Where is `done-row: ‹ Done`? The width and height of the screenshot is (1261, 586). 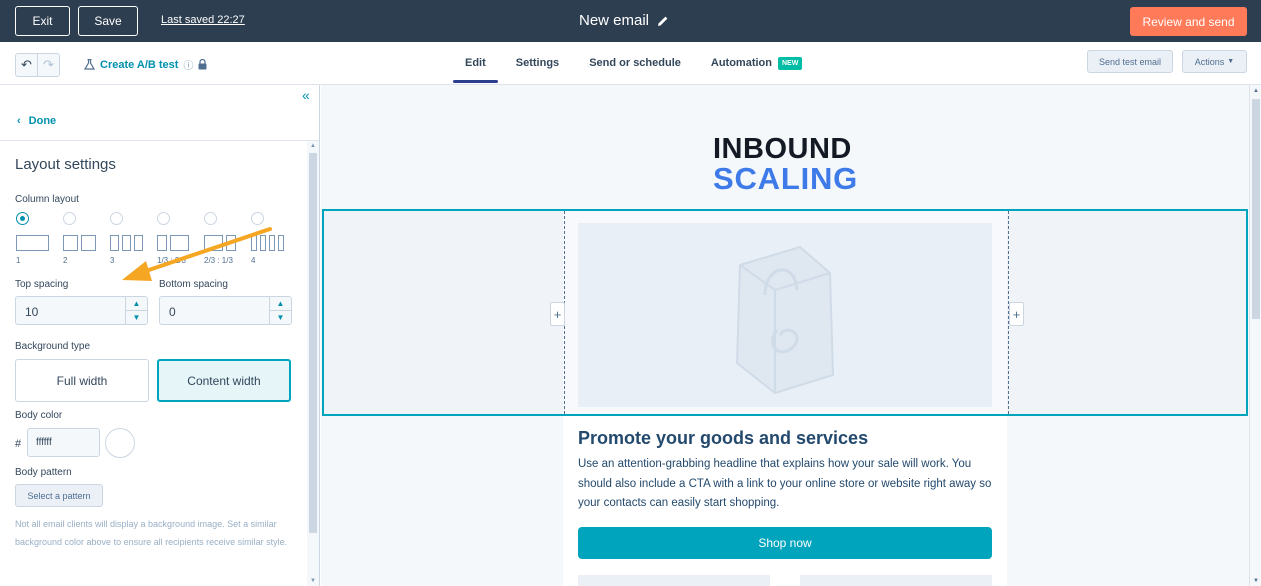
done-row: ‹ Done is located at coordinates (159, 122).